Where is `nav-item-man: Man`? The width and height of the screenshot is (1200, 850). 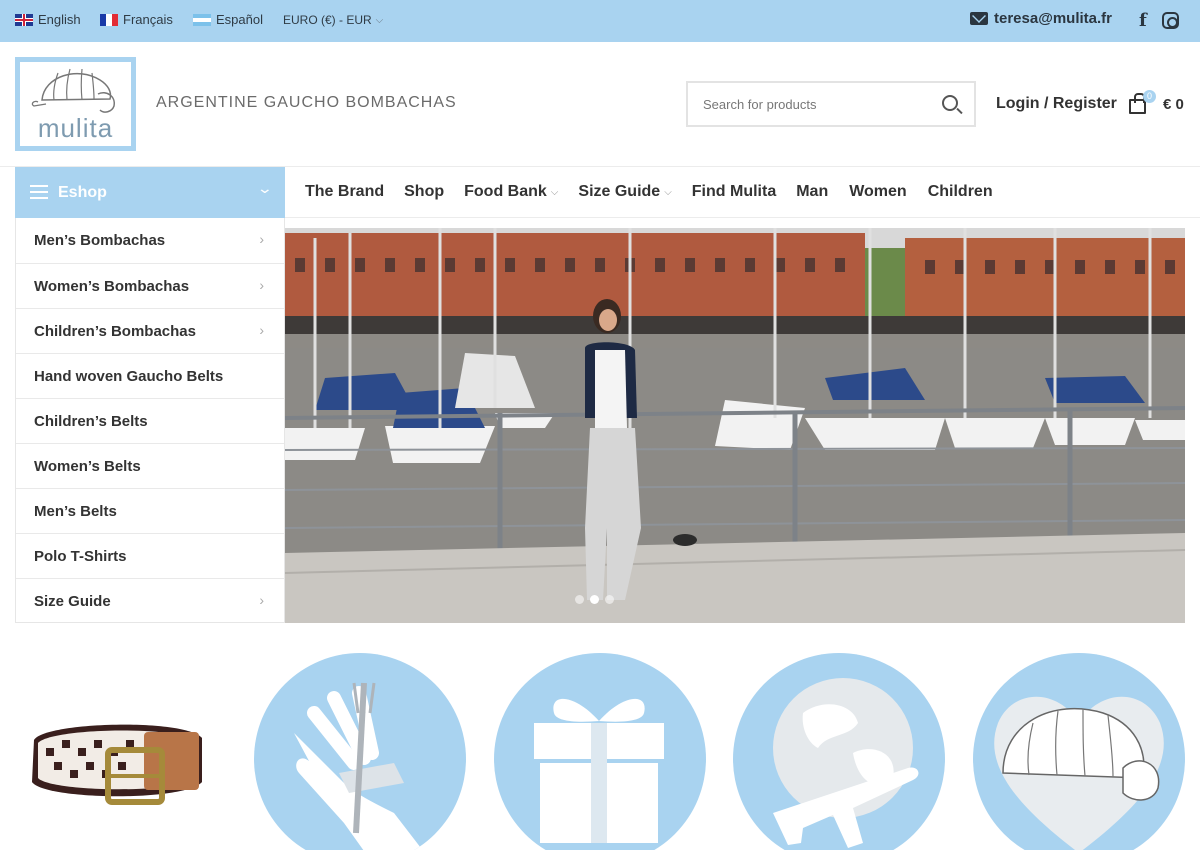 nav-item-man: Man is located at coordinates (812, 192).